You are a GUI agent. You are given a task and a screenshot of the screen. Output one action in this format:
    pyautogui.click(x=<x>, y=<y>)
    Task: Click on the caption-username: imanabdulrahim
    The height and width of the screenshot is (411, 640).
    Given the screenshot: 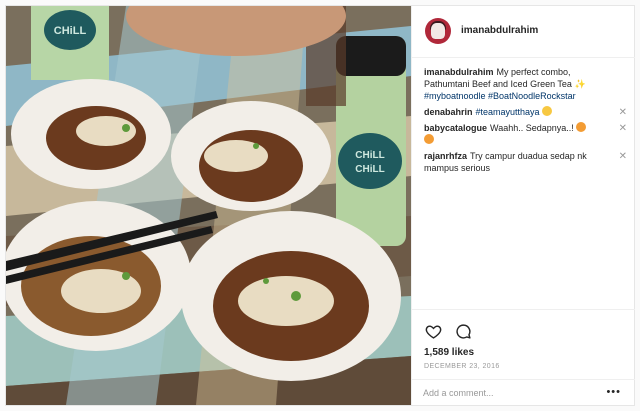 What is the action you would take?
    pyautogui.click(x=459, y=72)
    